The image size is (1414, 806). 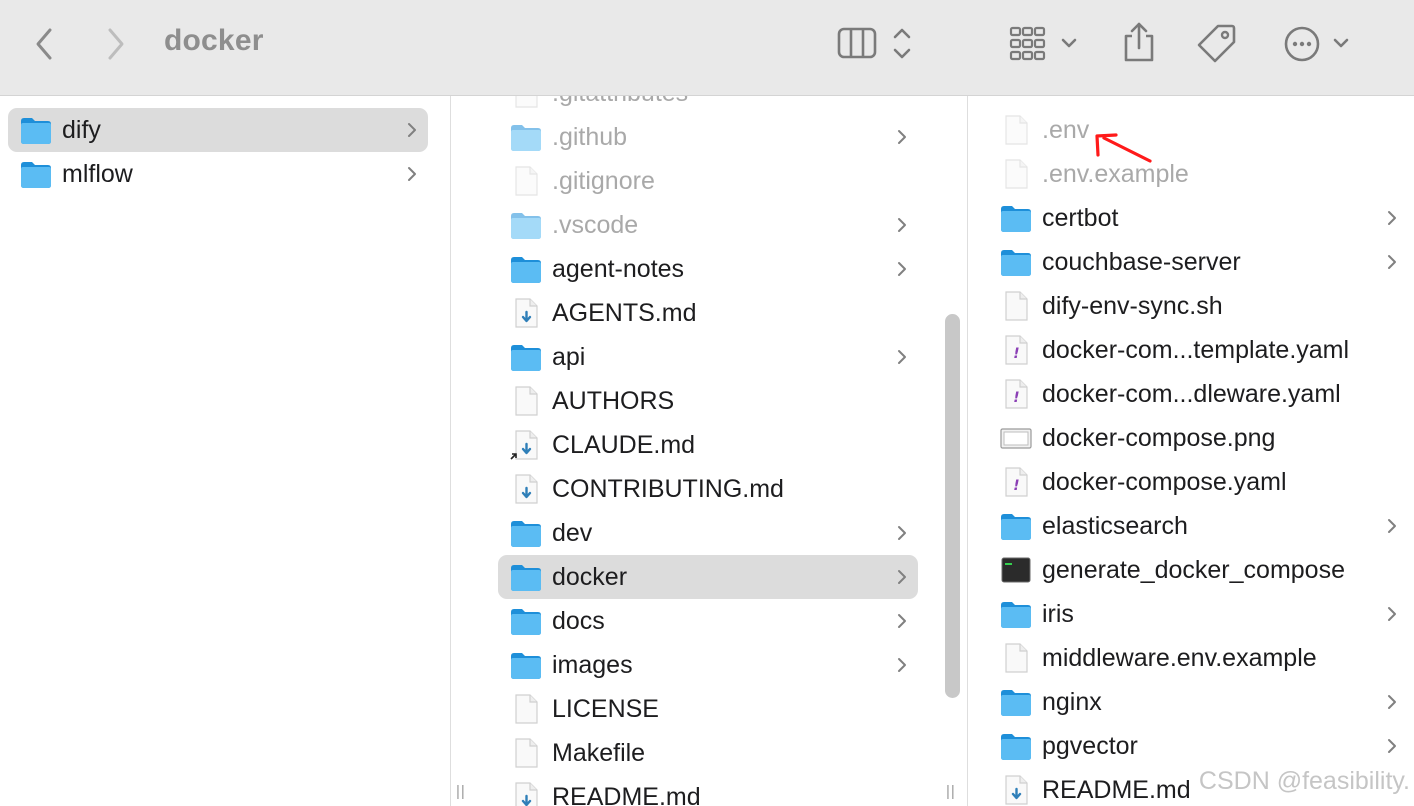 What do you see at coordinates (1123, 148) in the screenshot?
I see `annotation-arrow-icon` at bounding box center [1123, 148].